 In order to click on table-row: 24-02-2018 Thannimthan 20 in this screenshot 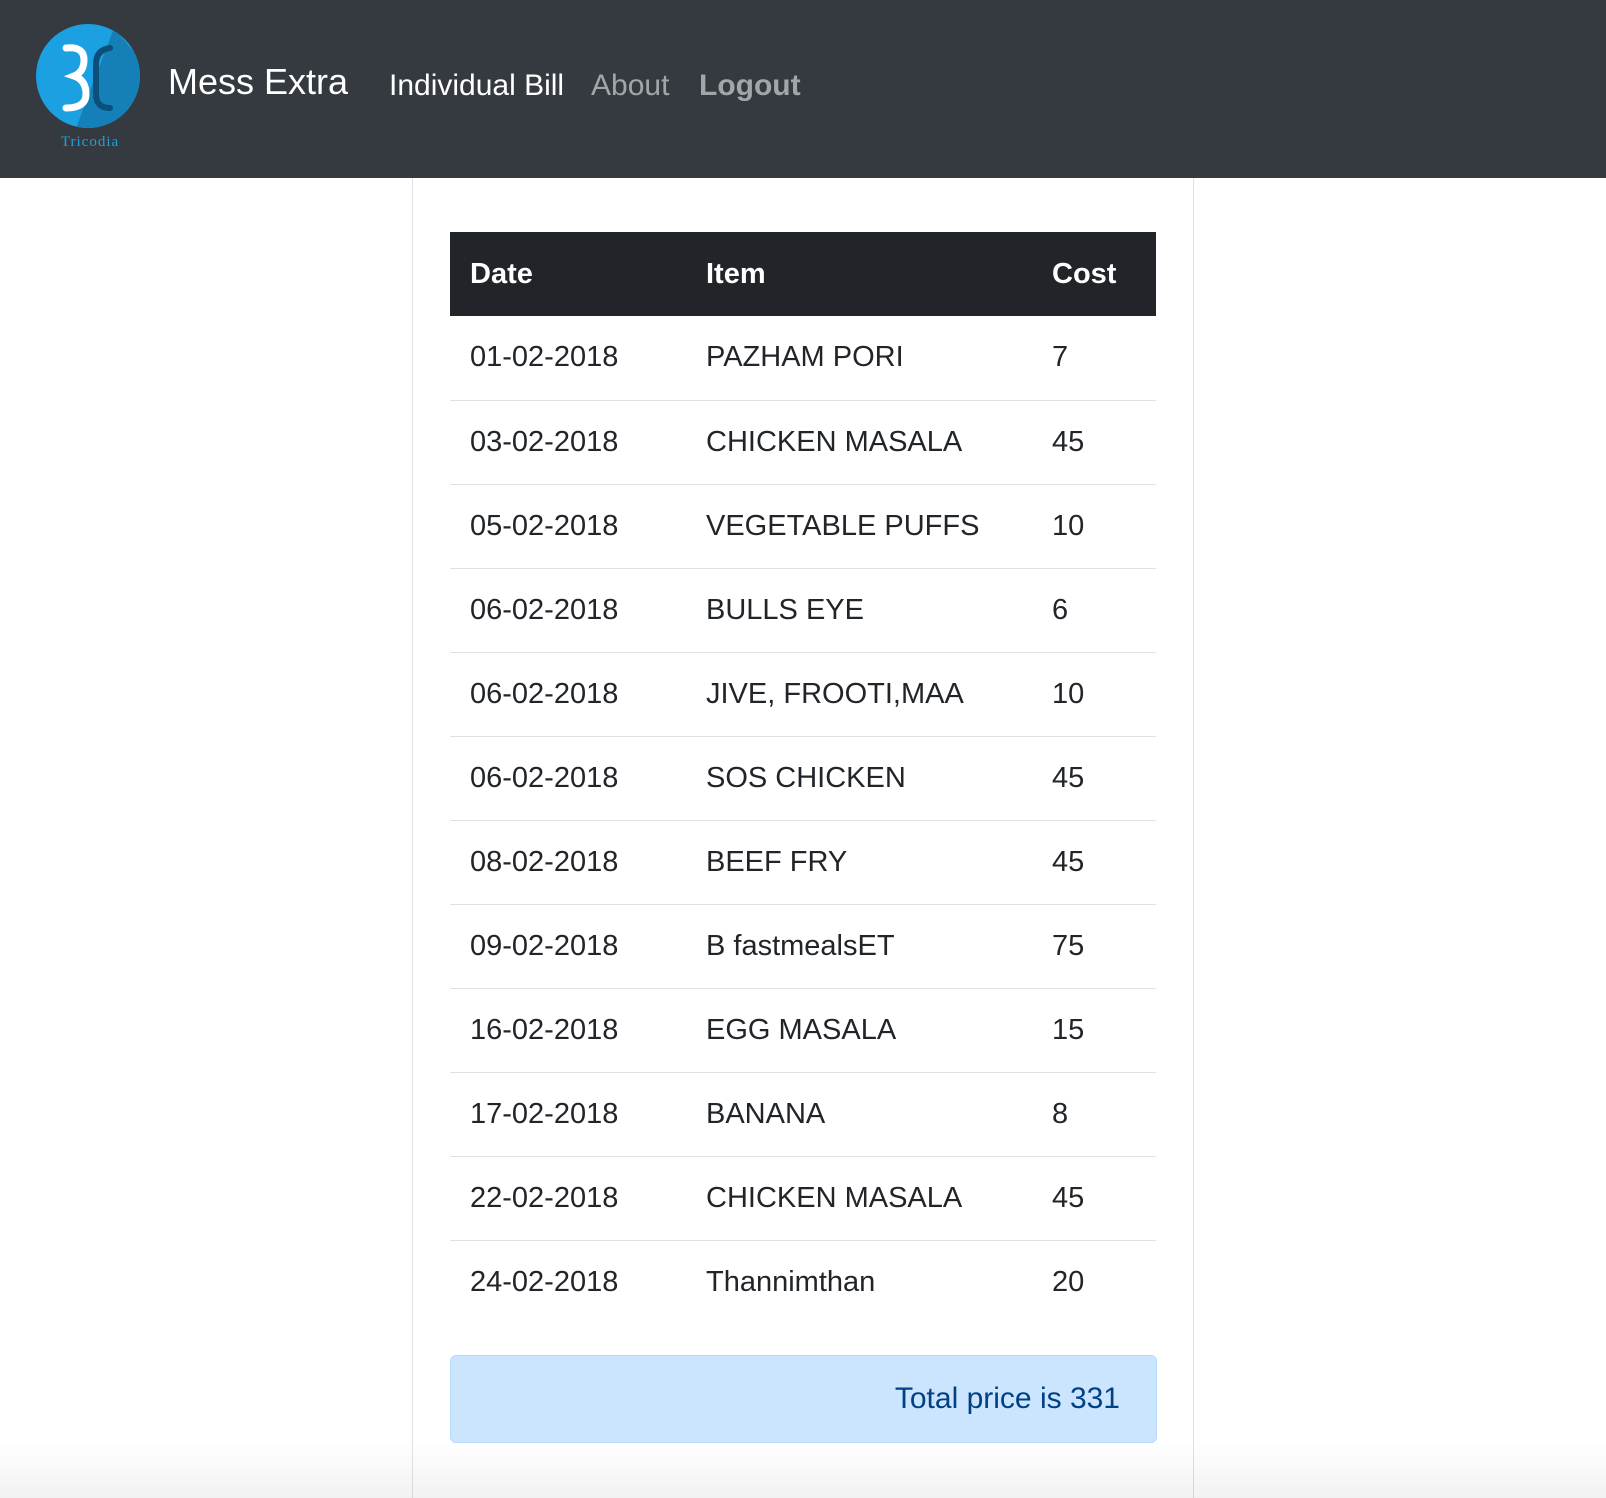, I will do `click(803, 1281)`.